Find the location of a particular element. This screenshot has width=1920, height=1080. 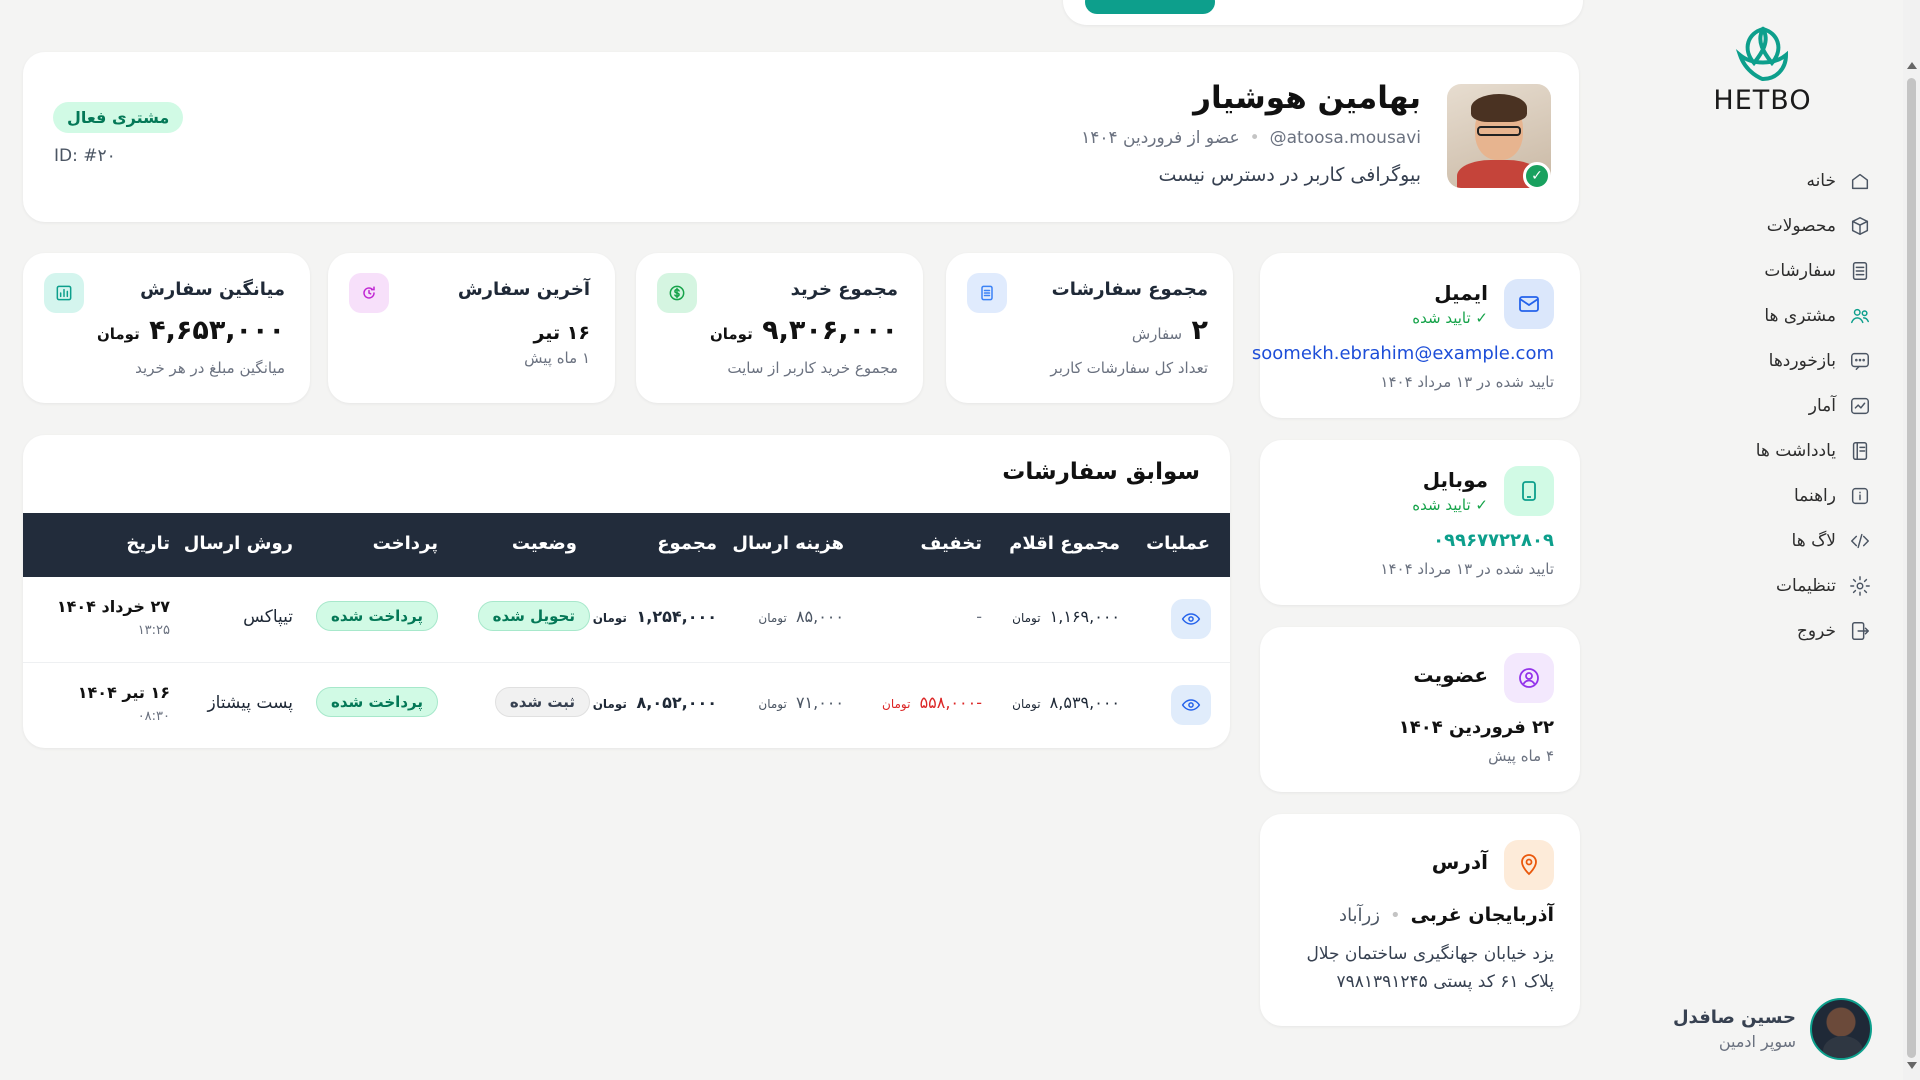

brand-logo: HETBO is located at coordinates (1762, 70).